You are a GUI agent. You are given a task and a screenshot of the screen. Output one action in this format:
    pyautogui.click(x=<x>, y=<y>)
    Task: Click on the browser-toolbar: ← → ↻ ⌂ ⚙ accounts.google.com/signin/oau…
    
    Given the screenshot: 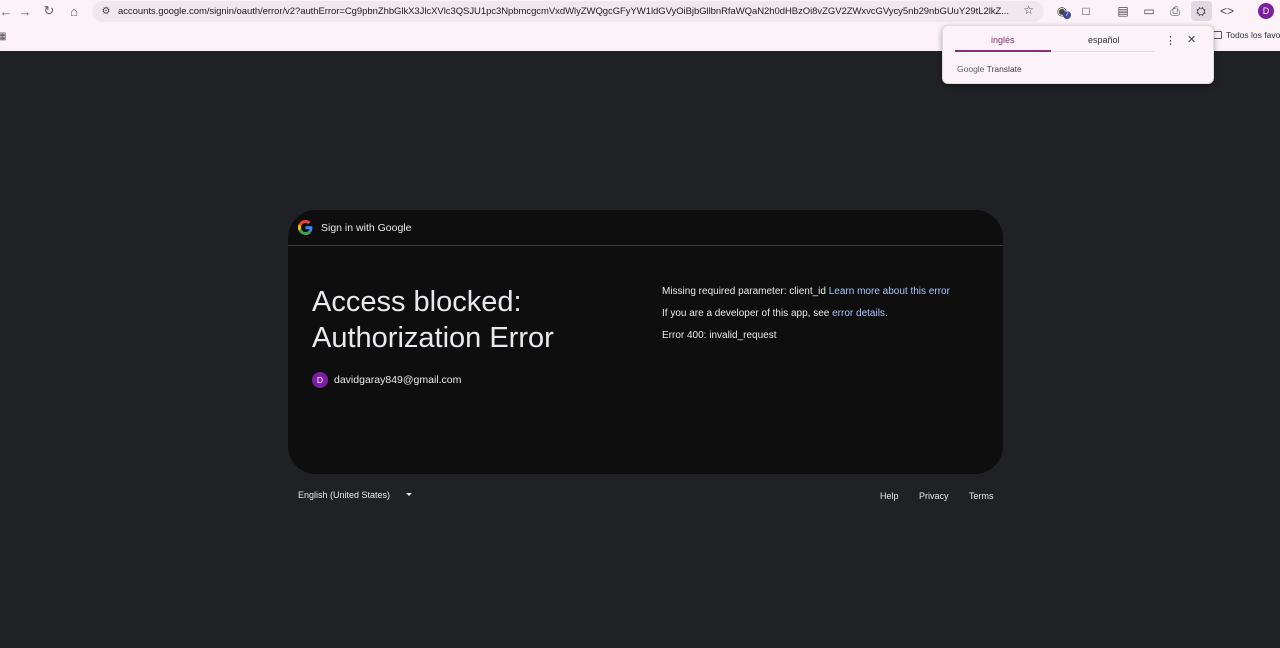 What is the action you would take?
    pyautogui.click(x=640, y=12)
    